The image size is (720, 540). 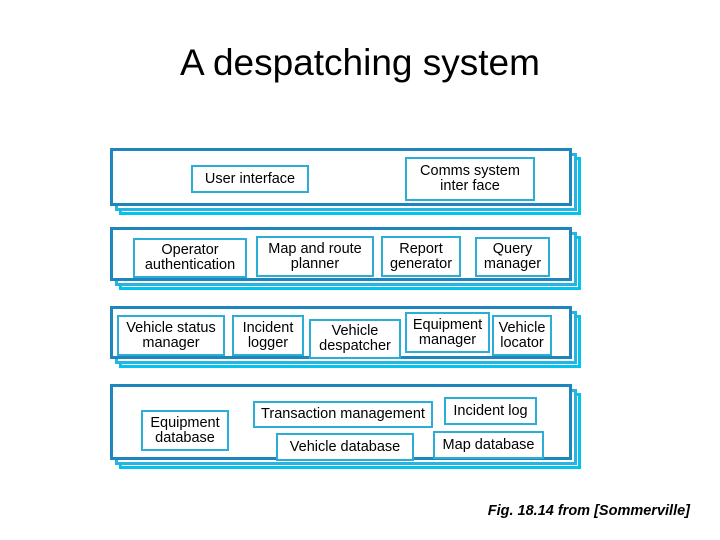 I want to click on component-vehicle-locator: Vehicle locator, so click(x=522, y=335).